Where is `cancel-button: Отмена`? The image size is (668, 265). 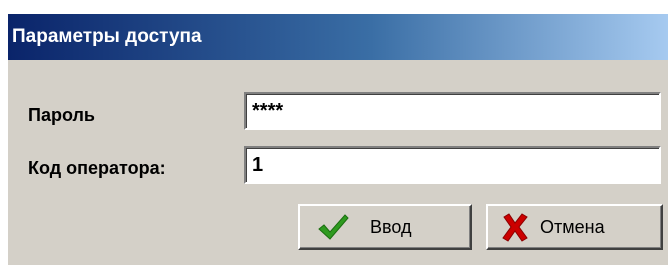
cancel-button: Отмена is located at coordinates (574, 227).